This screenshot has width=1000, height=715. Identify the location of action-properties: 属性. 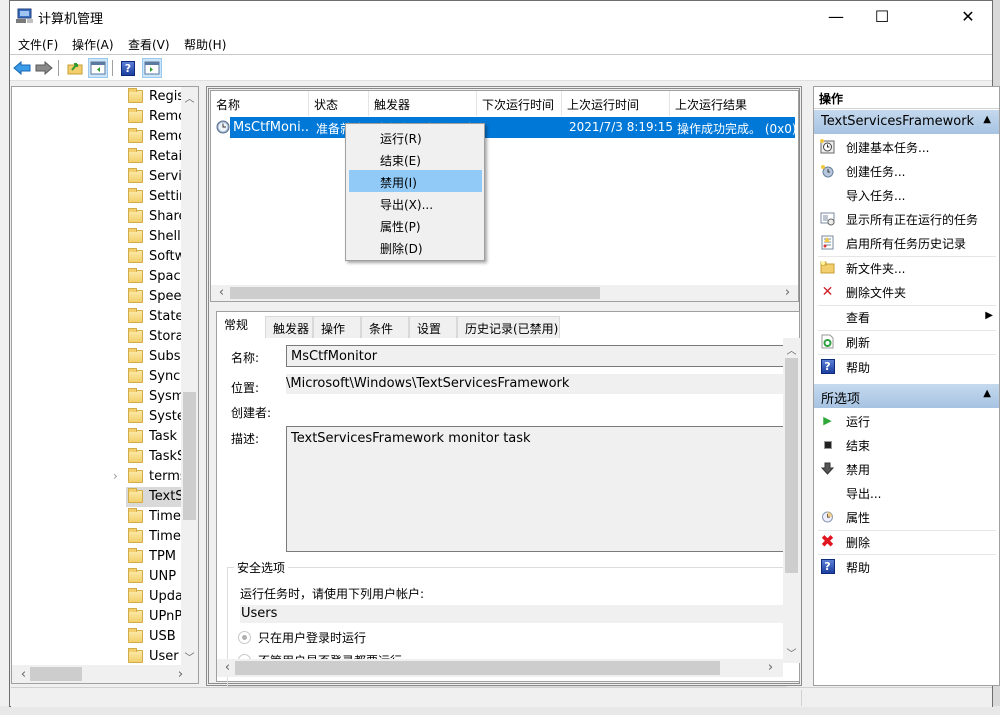
(906, 517).